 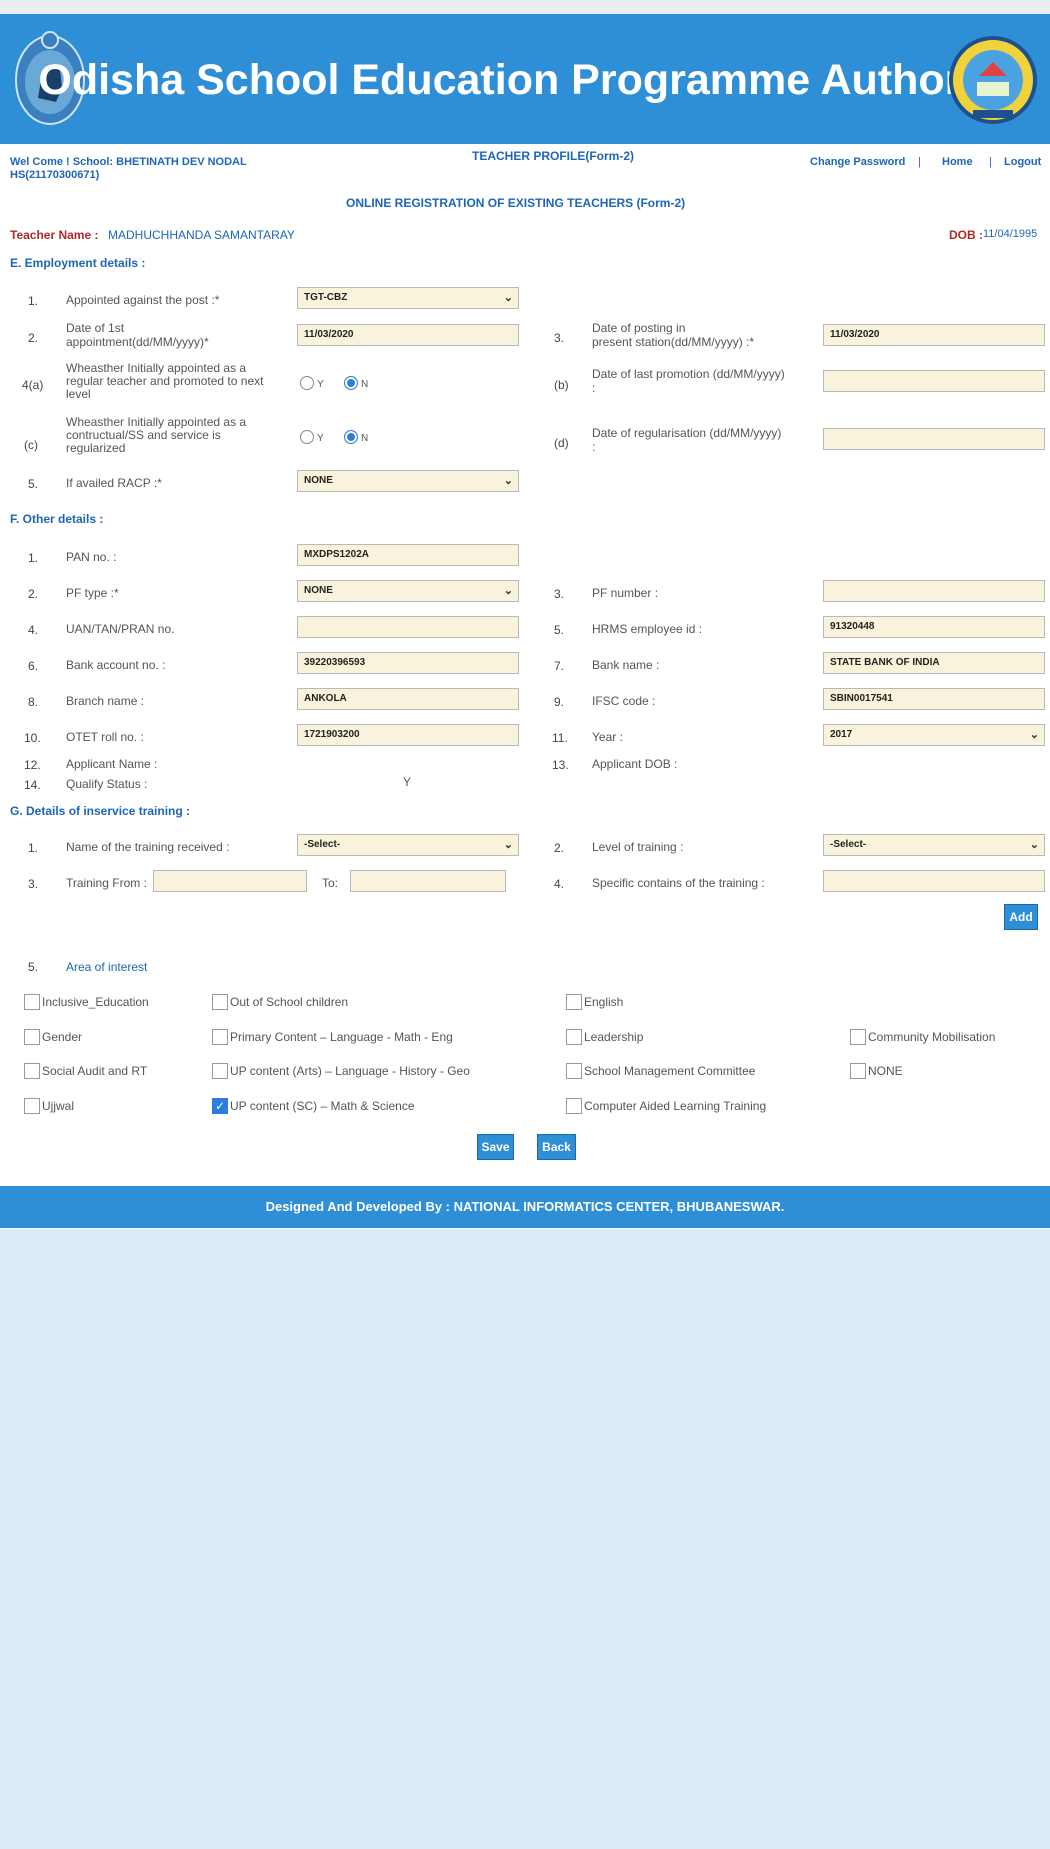 I want to click on logout-link: Logout, so click(x=1022, y=162).